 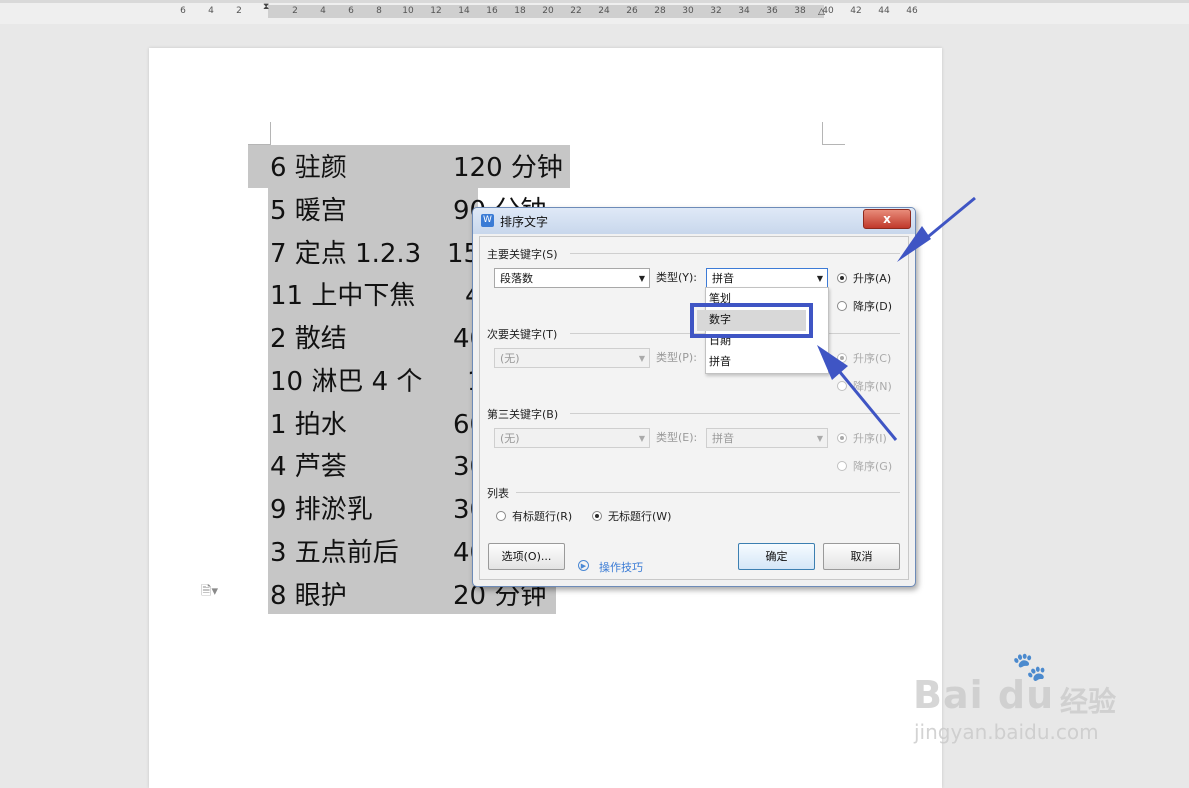 What do you see at coordinates (1029, 666) in the screenshot?
I see `paw-icon: 🐾` at bounding box center [1029, 666].